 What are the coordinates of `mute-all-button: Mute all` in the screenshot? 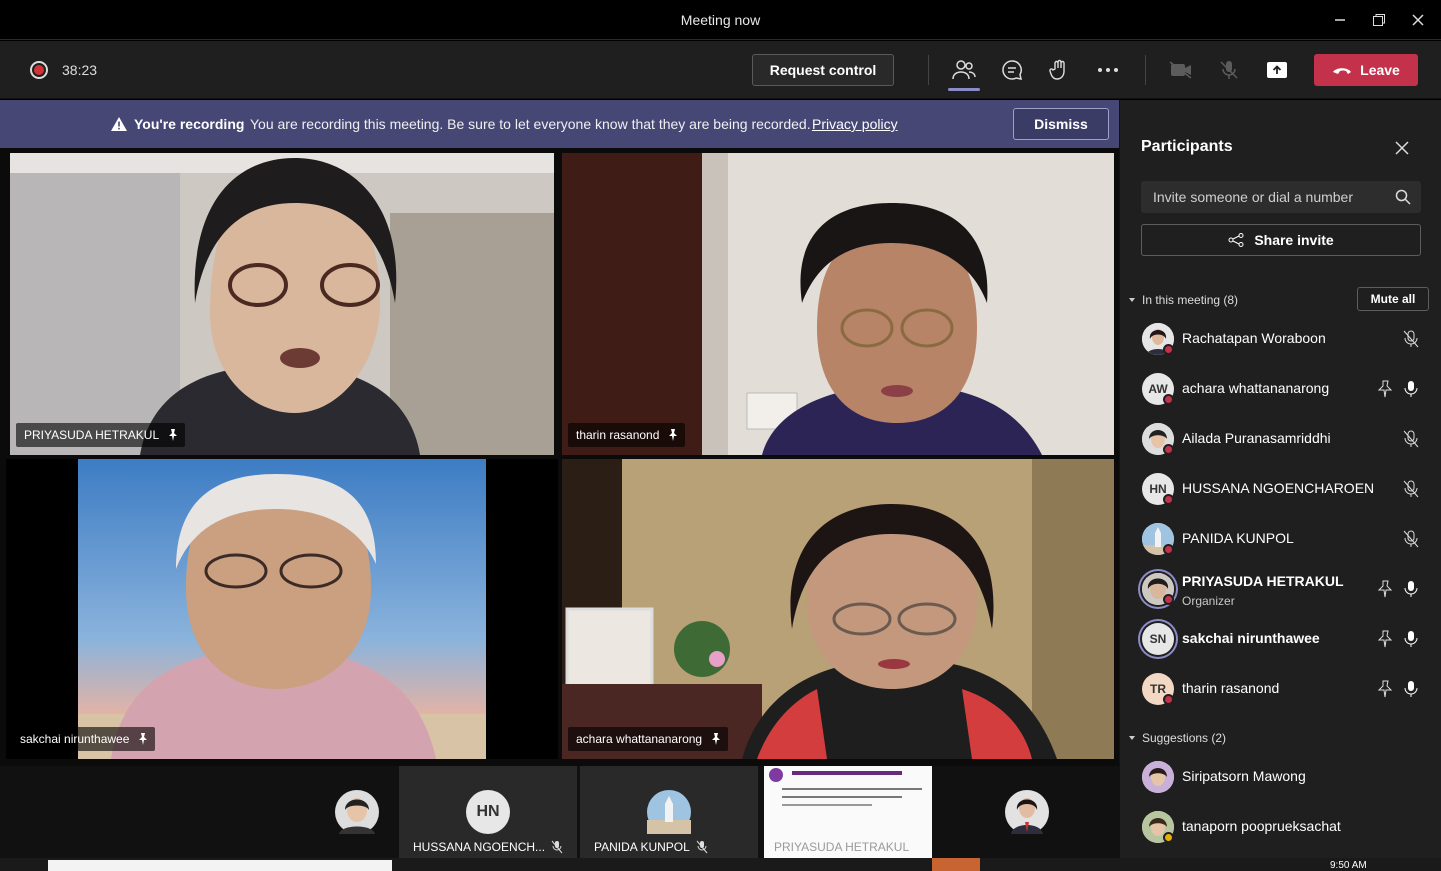 It's located at (1393, 299).